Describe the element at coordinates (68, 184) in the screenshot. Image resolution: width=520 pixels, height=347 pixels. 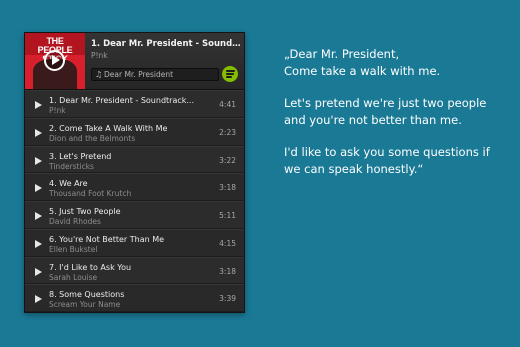
I see `track-title: 4. We Are` at that location.